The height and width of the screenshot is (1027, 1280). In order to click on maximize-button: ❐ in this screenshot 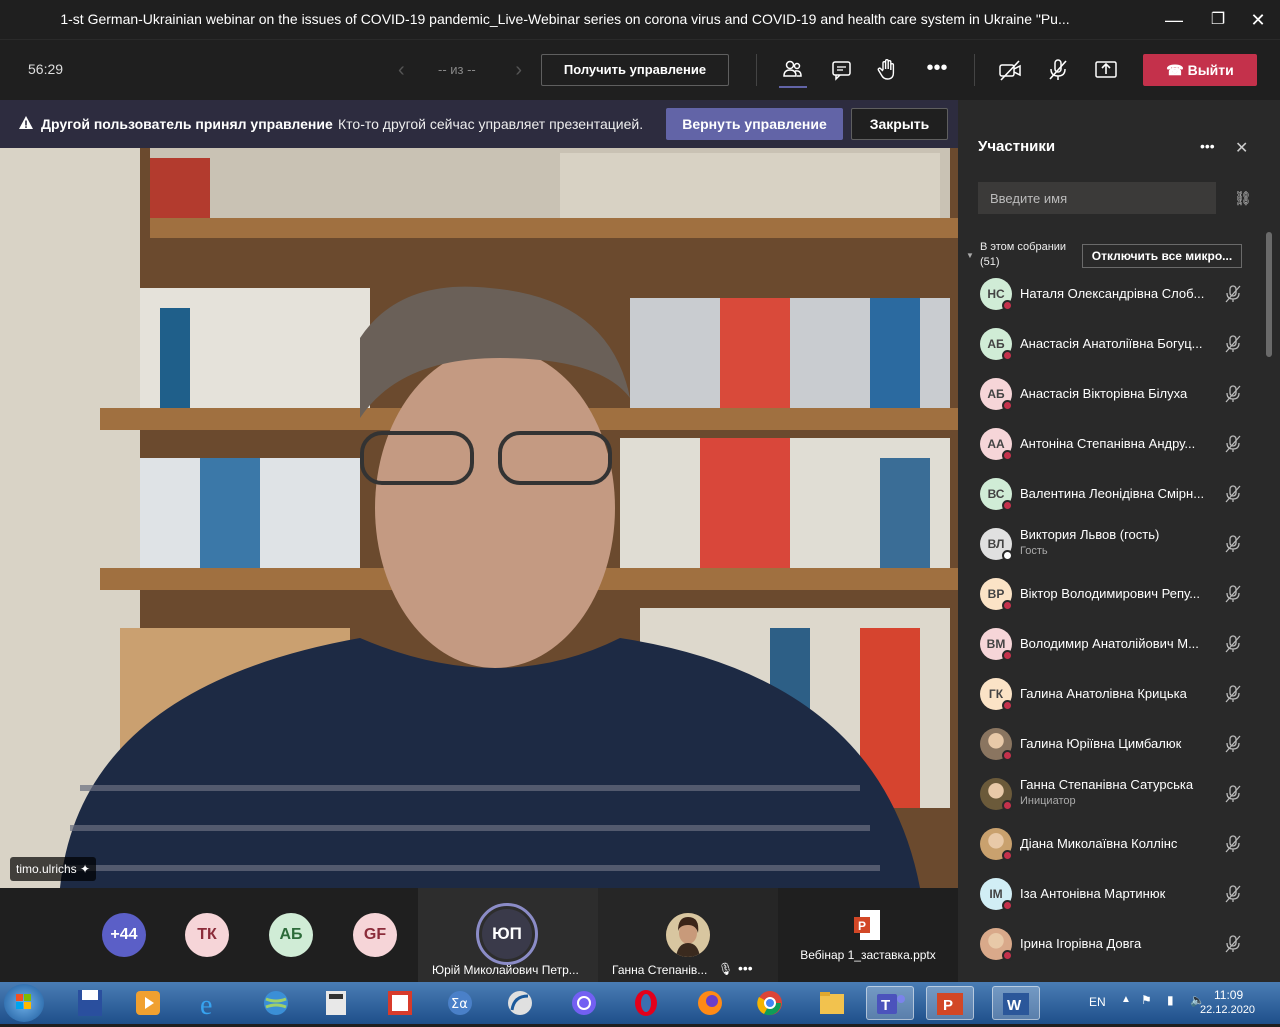, I will do `click(1218, 20)`.